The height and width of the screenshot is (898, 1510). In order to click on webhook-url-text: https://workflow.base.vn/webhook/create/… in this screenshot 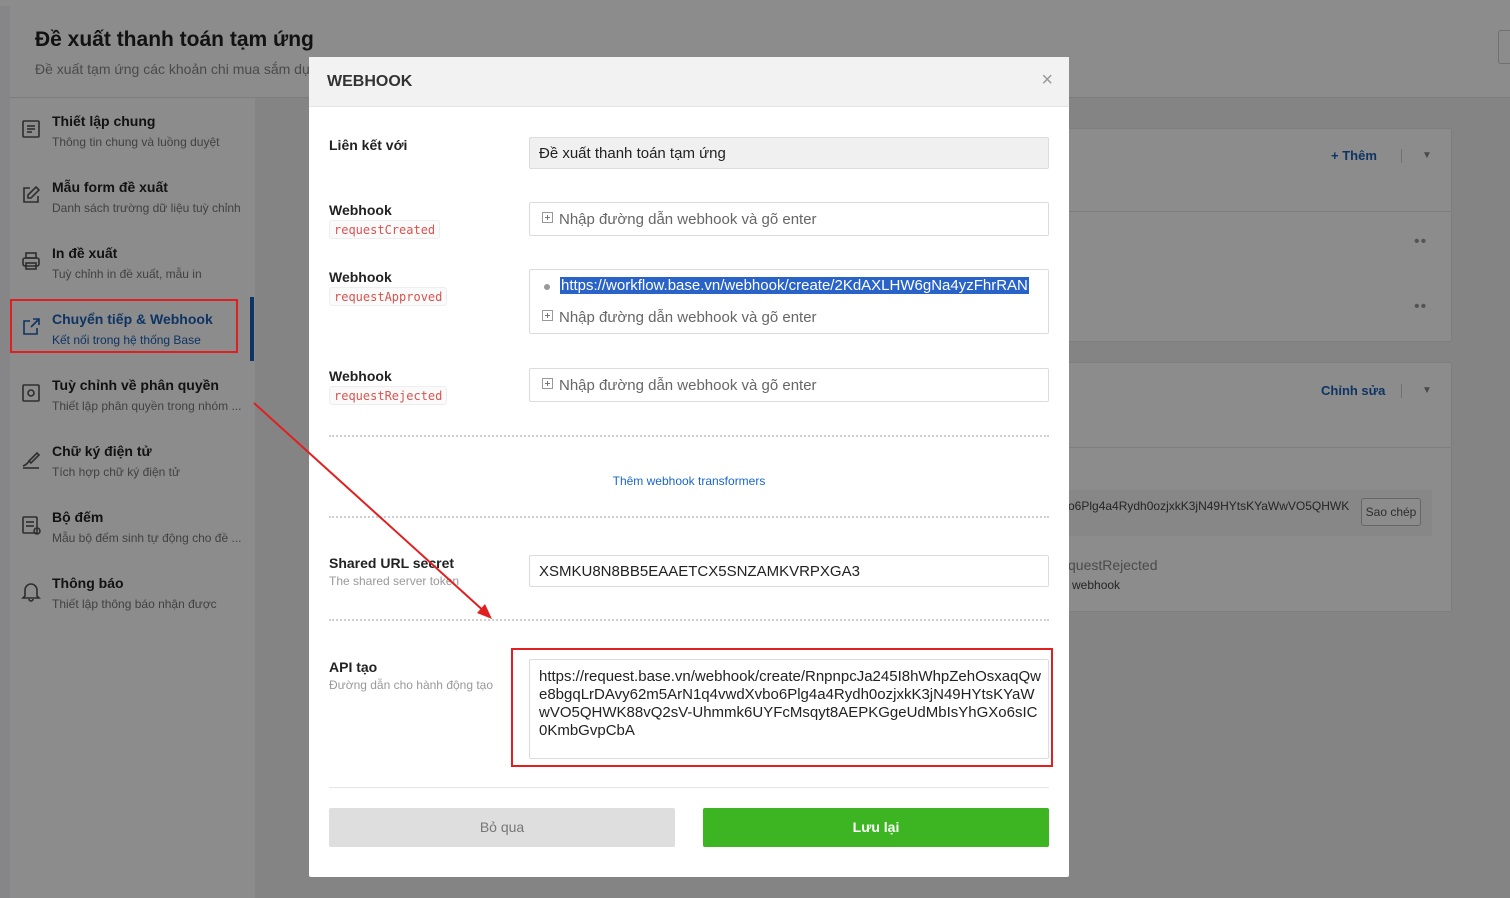, I will do `click(794, 285)`.